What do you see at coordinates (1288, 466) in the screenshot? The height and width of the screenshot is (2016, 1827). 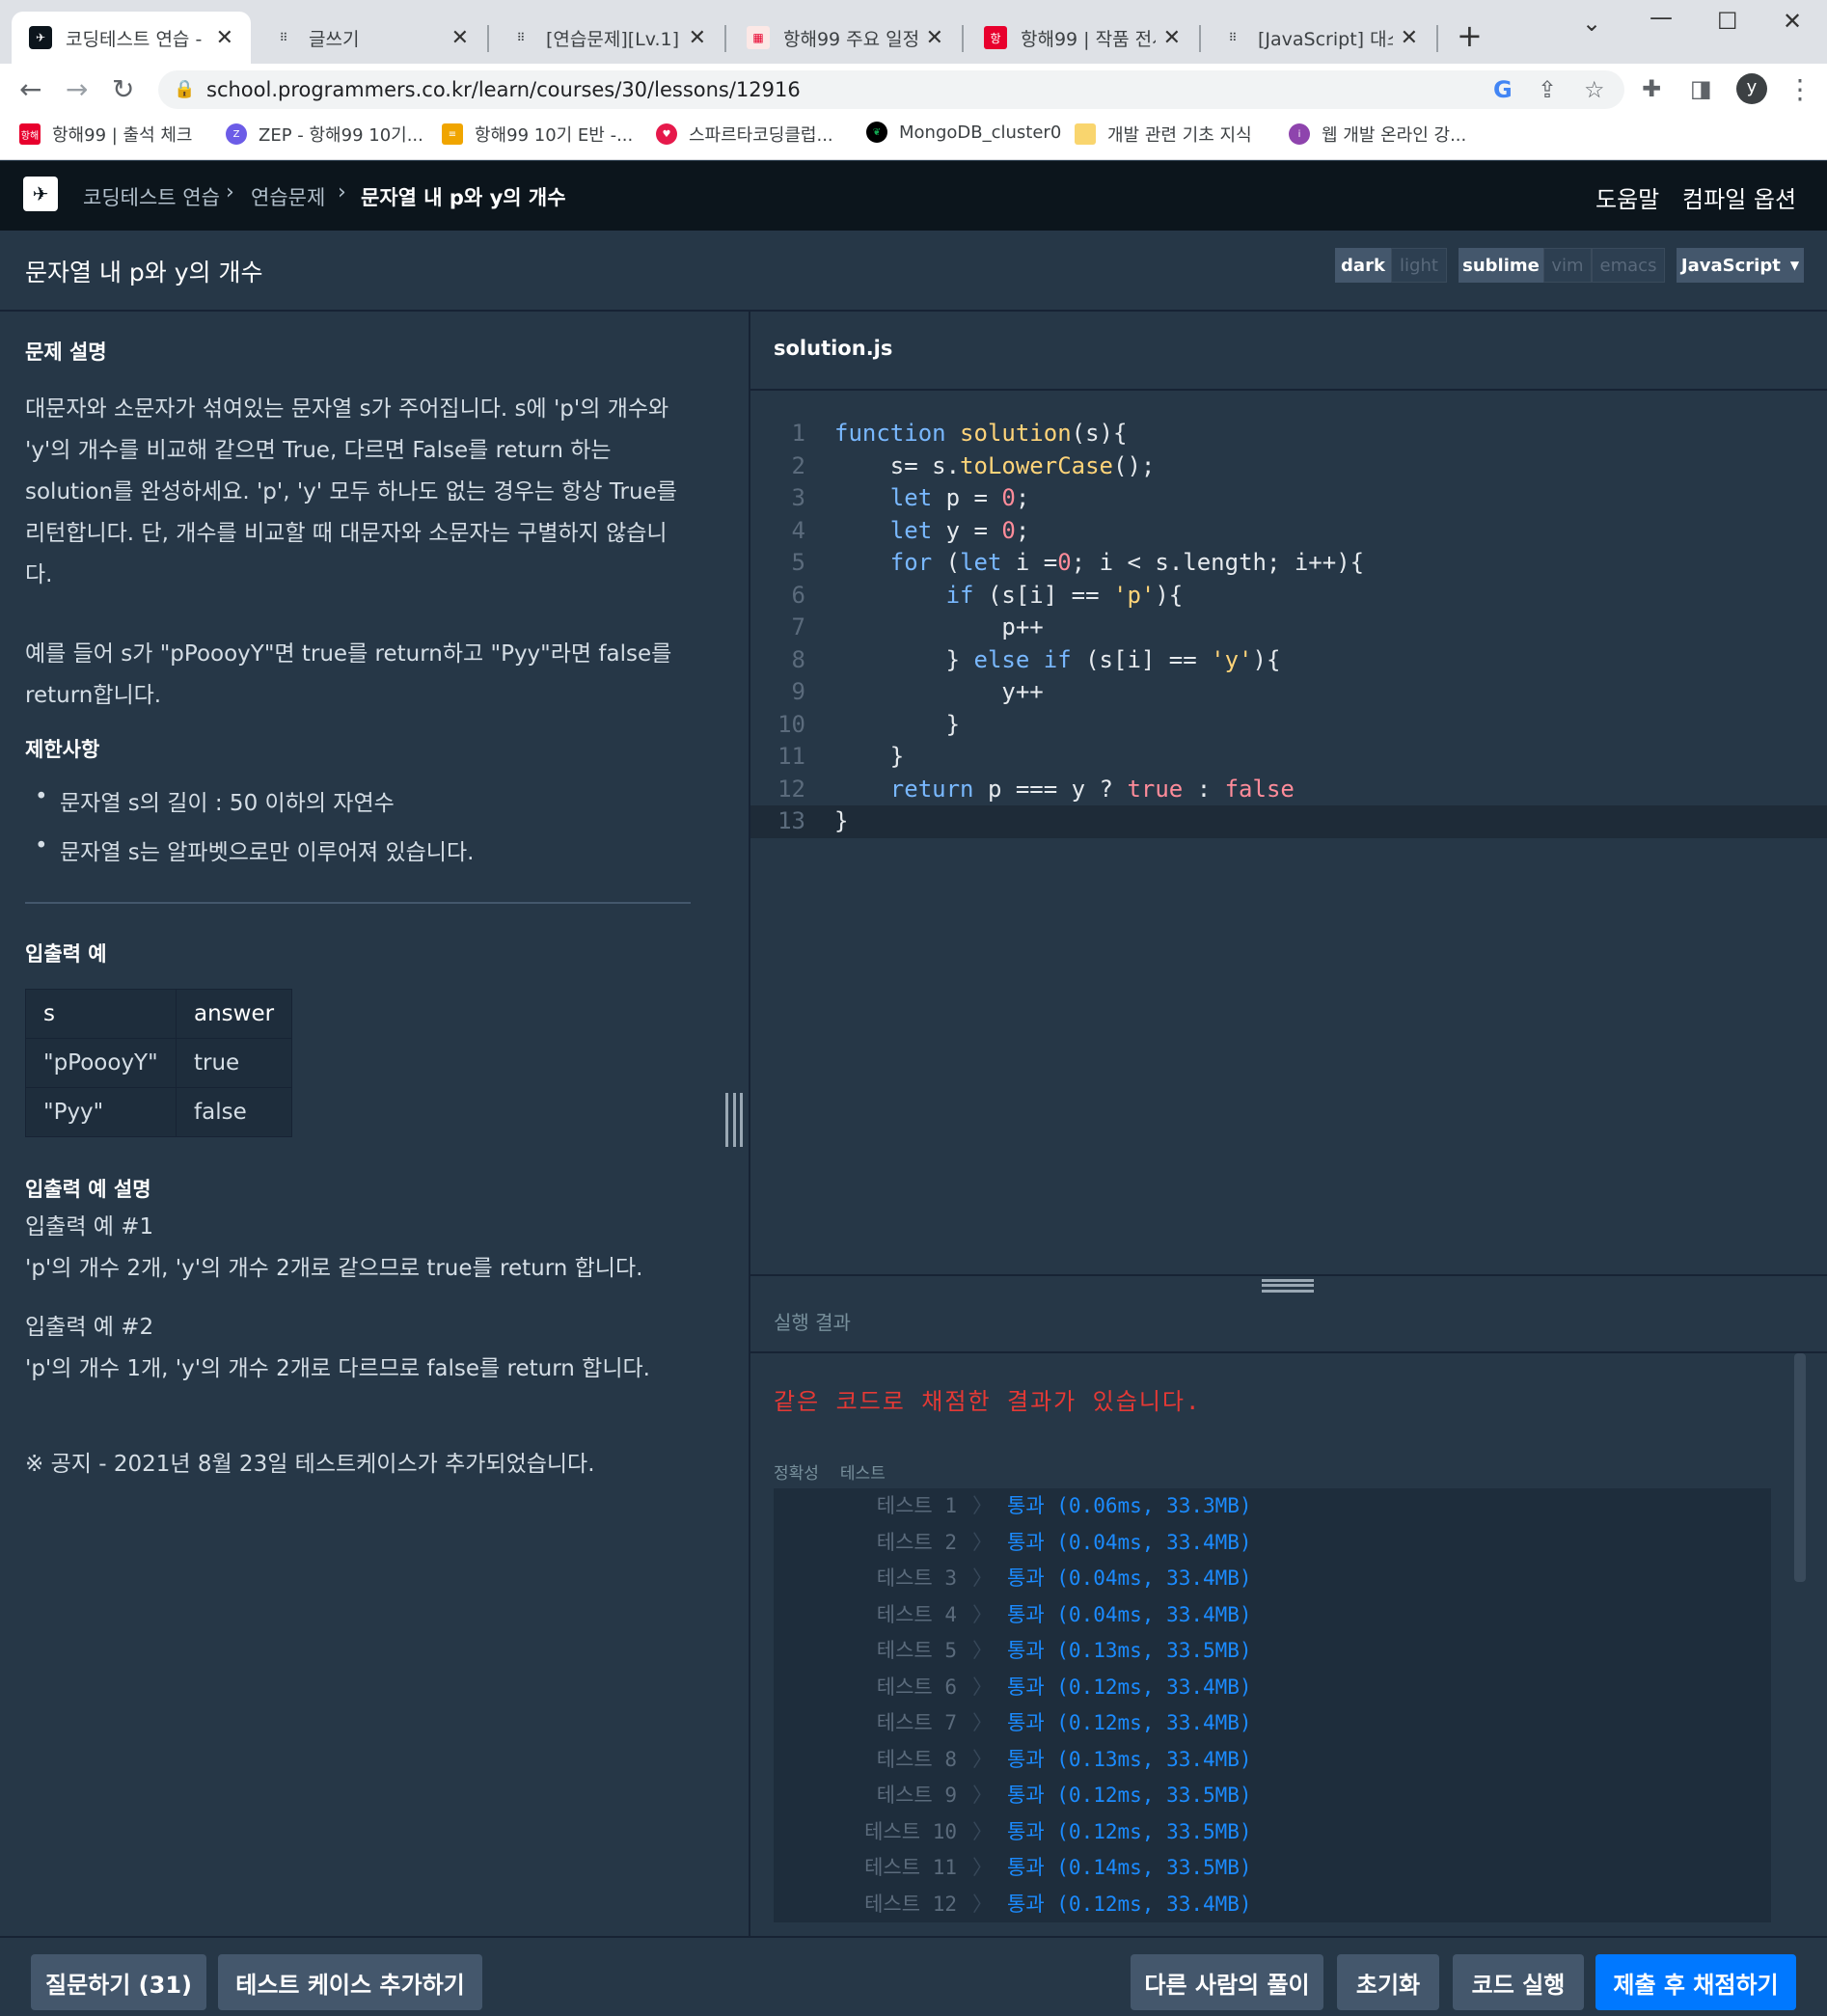 I see `code-line: 2 s= s.toLowerCase();` at bounding box center [1288, 466].